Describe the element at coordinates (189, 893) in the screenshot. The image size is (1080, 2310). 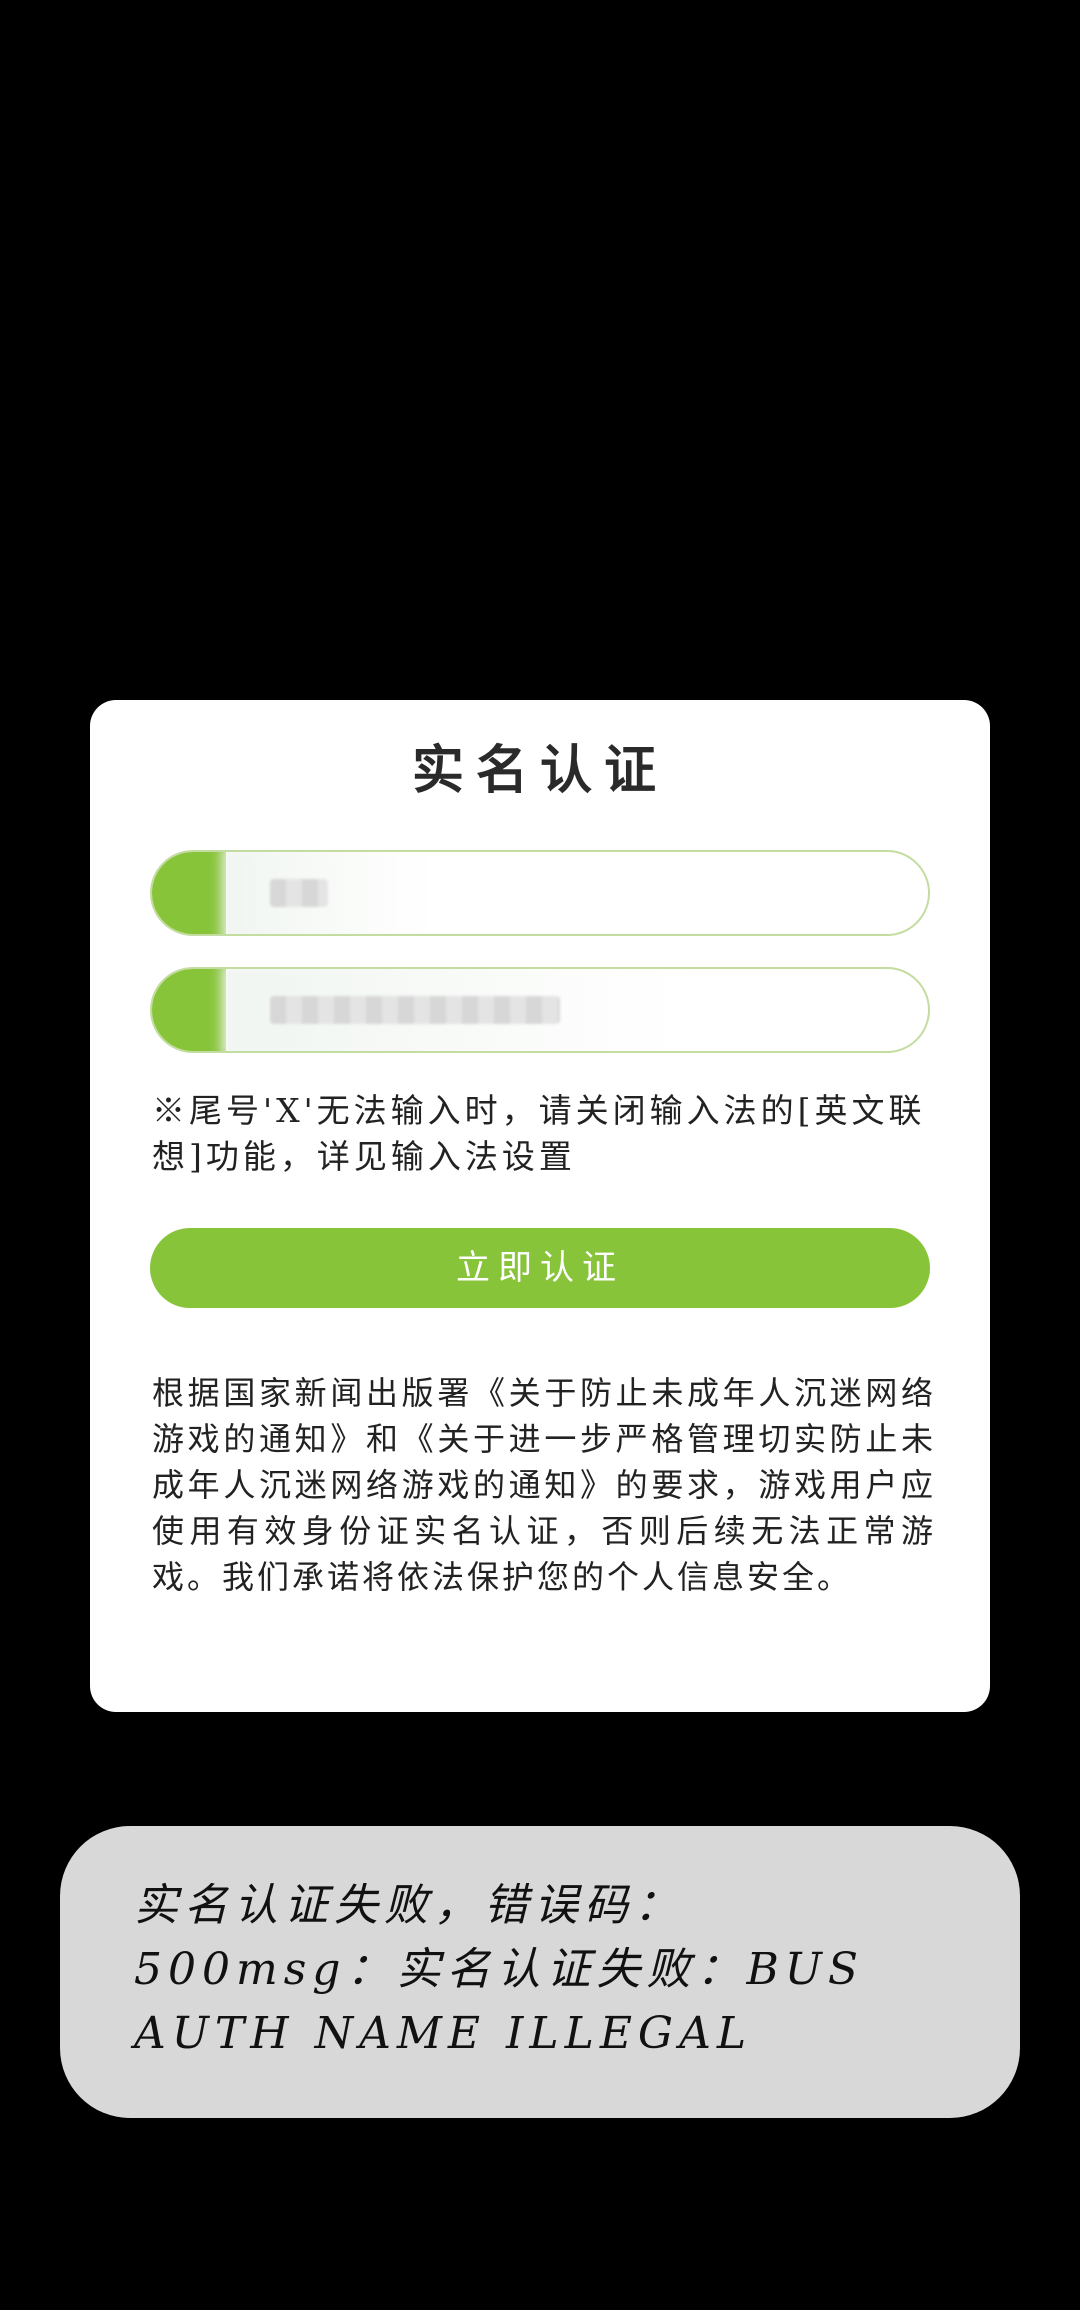
I see `name-field-accent` at that location.